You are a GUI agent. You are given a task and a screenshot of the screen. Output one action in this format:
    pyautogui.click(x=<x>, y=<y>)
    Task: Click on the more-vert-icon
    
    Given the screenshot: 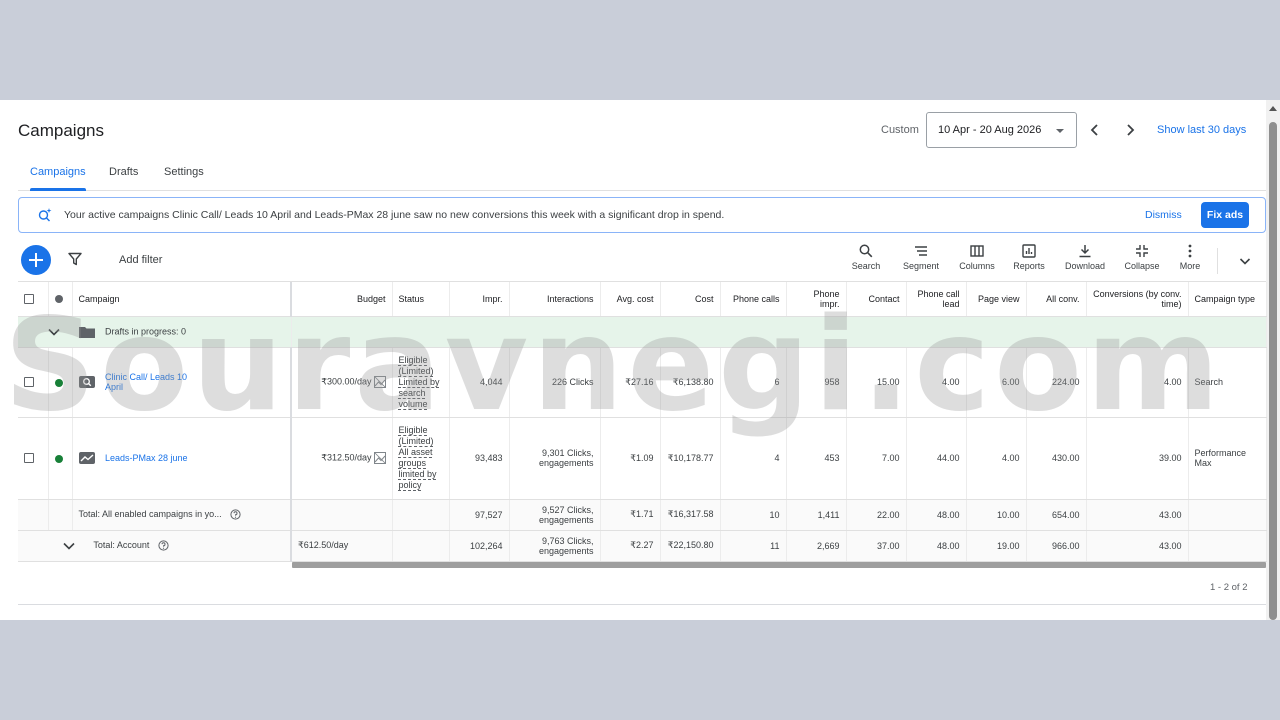 What is the action you would take?
    pyautogui.click(x=1190, y=251)
    